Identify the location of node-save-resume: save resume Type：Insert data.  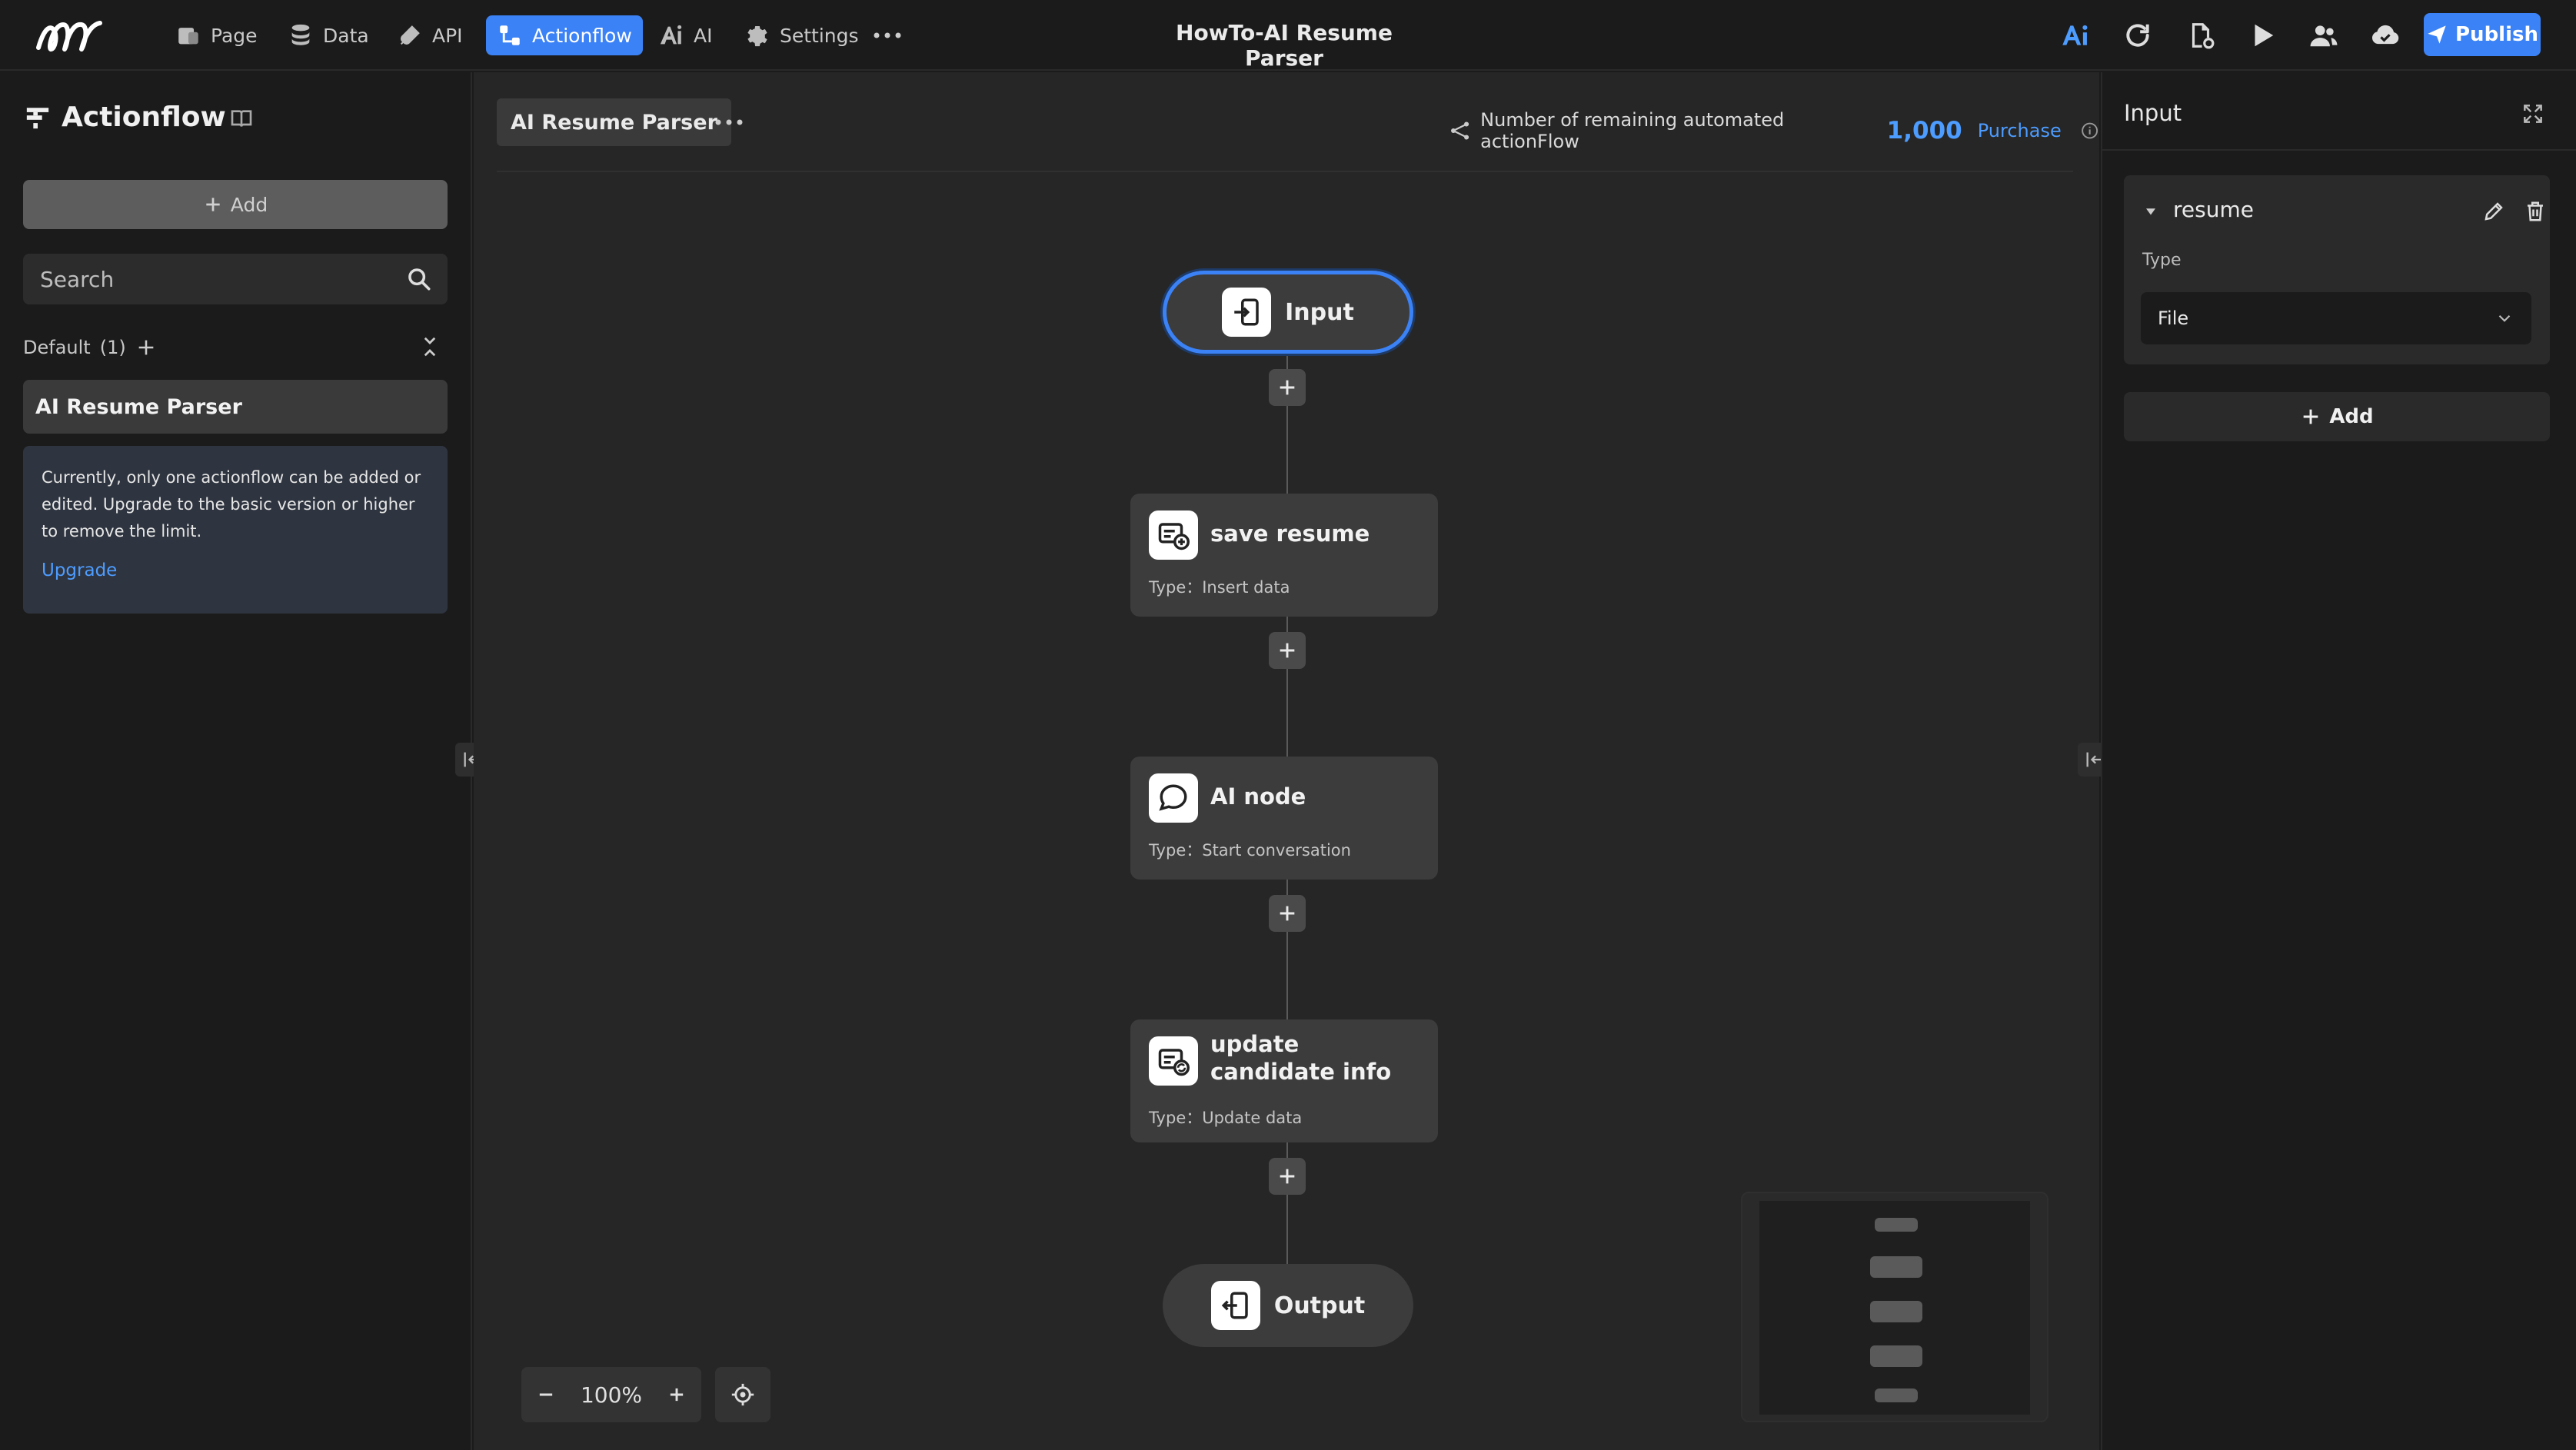
(1284, 556).